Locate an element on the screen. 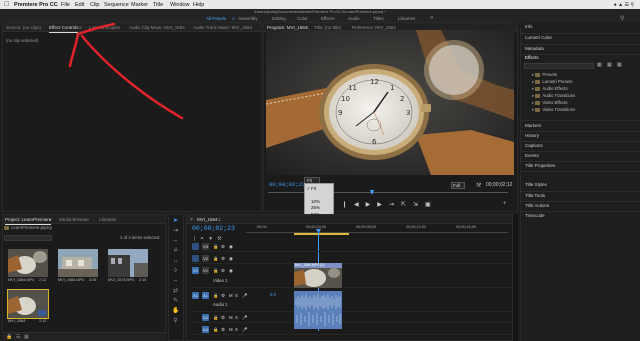 This screenshot has height=341, width=640. 32bit-effects-icon: ▦ is located at coordinates (609, 65).